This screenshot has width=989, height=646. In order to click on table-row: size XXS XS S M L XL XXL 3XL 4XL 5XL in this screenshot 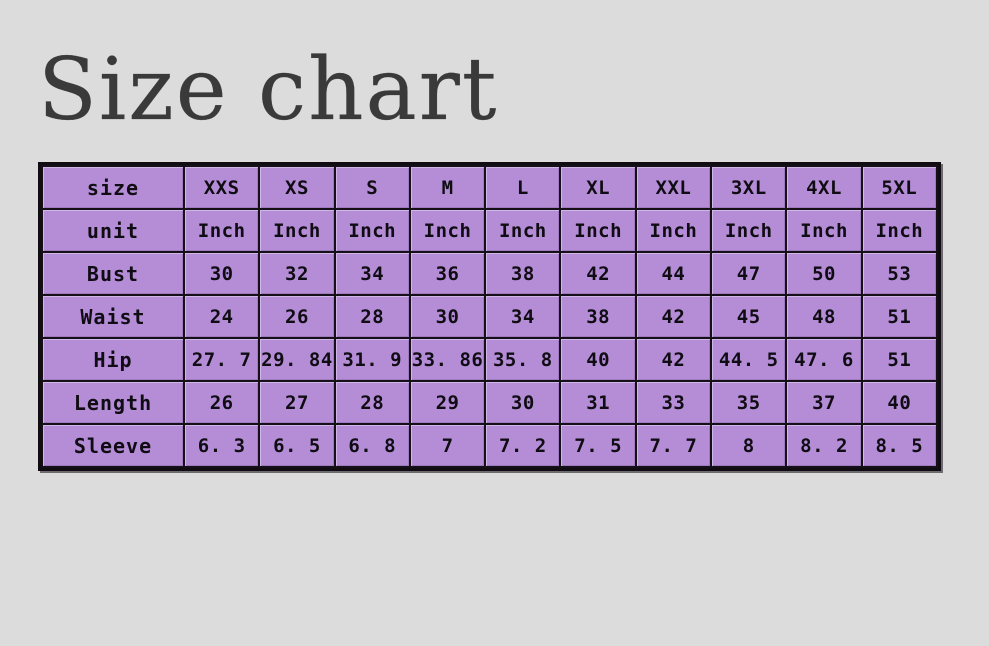, I will do `click(489, 187)`.